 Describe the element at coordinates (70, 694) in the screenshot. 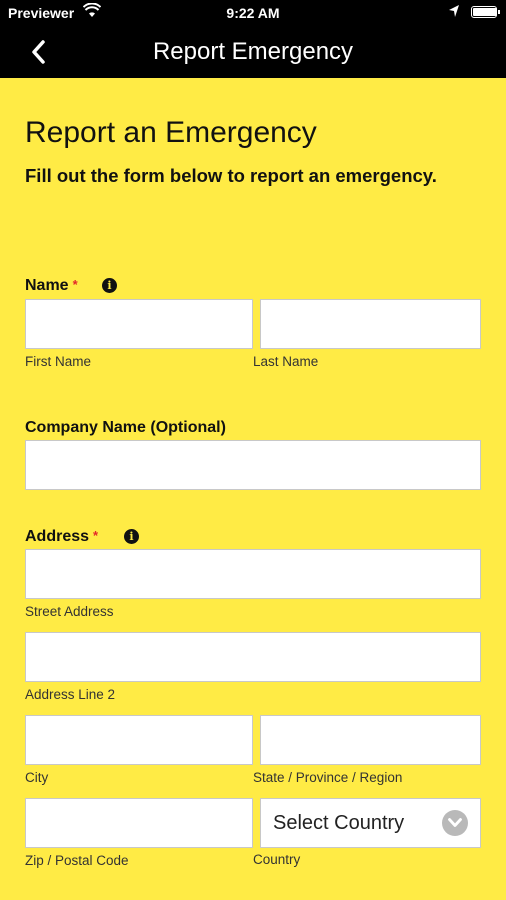

I see `address-line-2-sublabel: Address Line 2` at that location.